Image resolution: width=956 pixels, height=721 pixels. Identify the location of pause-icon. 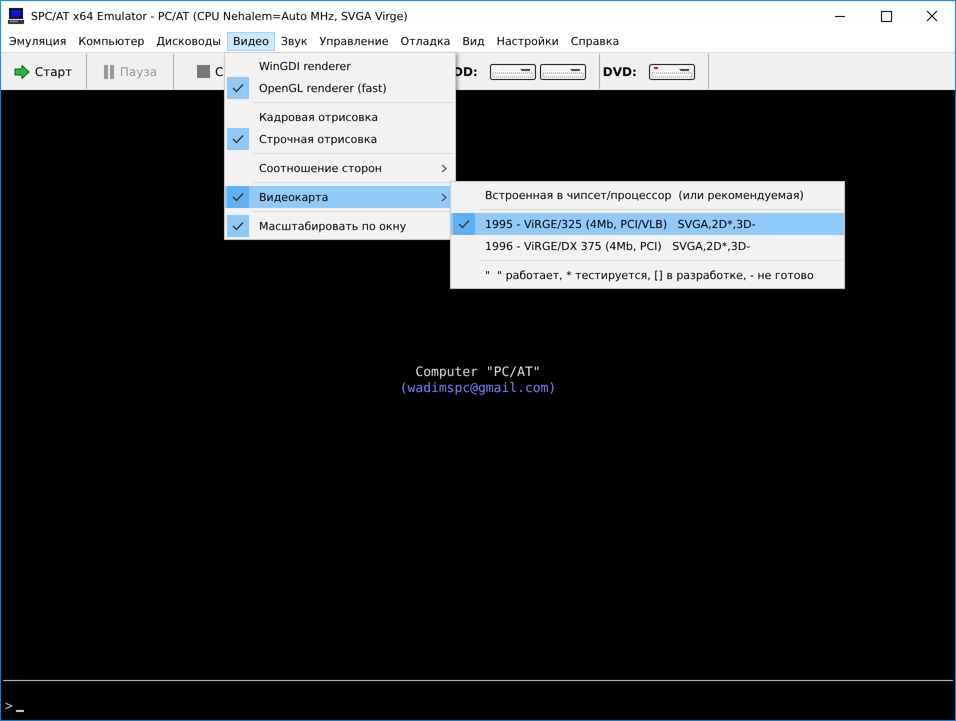
(108, 72).